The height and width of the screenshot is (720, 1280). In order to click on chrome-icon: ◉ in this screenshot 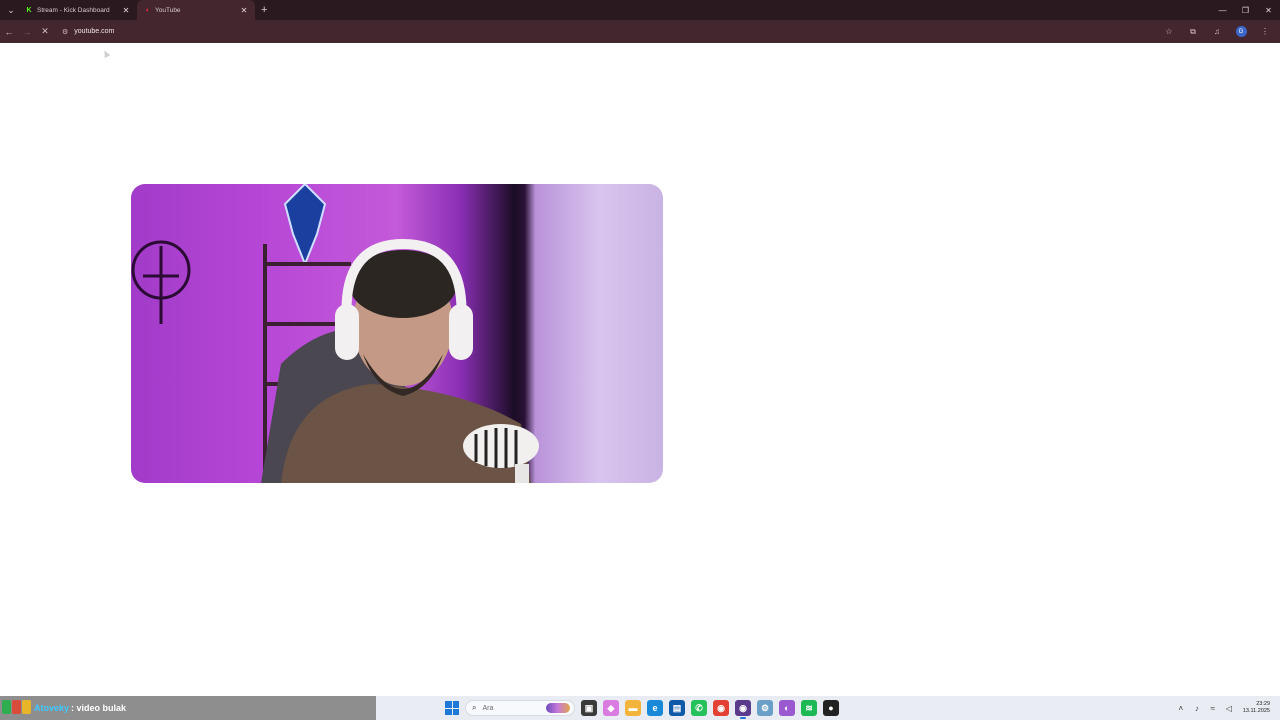, I will do `click(721, 708)`.